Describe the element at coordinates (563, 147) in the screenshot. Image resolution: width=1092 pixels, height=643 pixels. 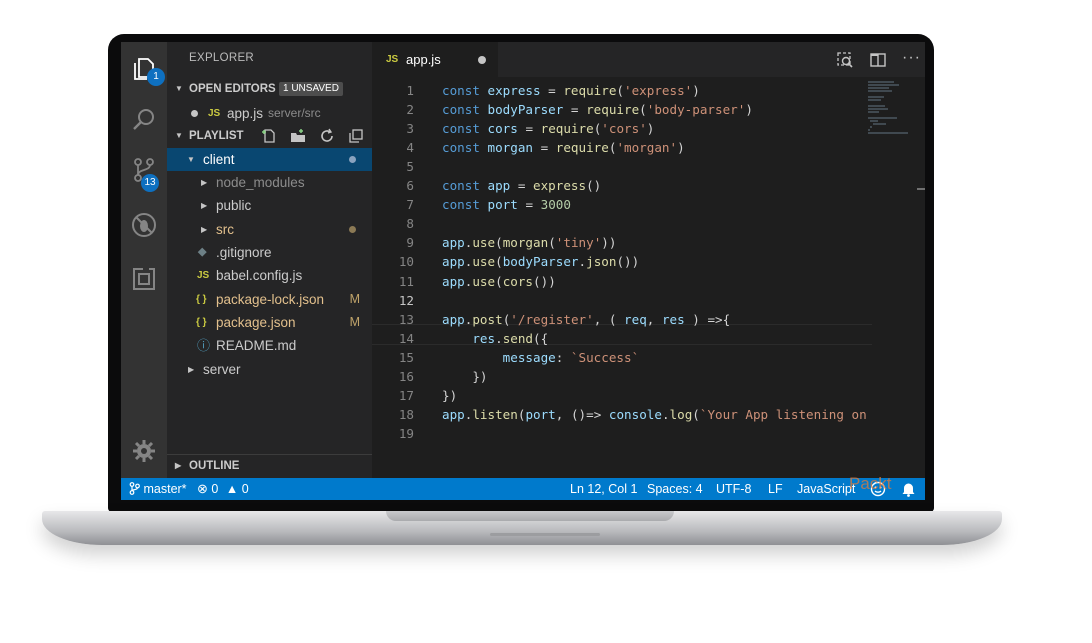
I see `code-line: const morgan = require('morgan')` at that location.